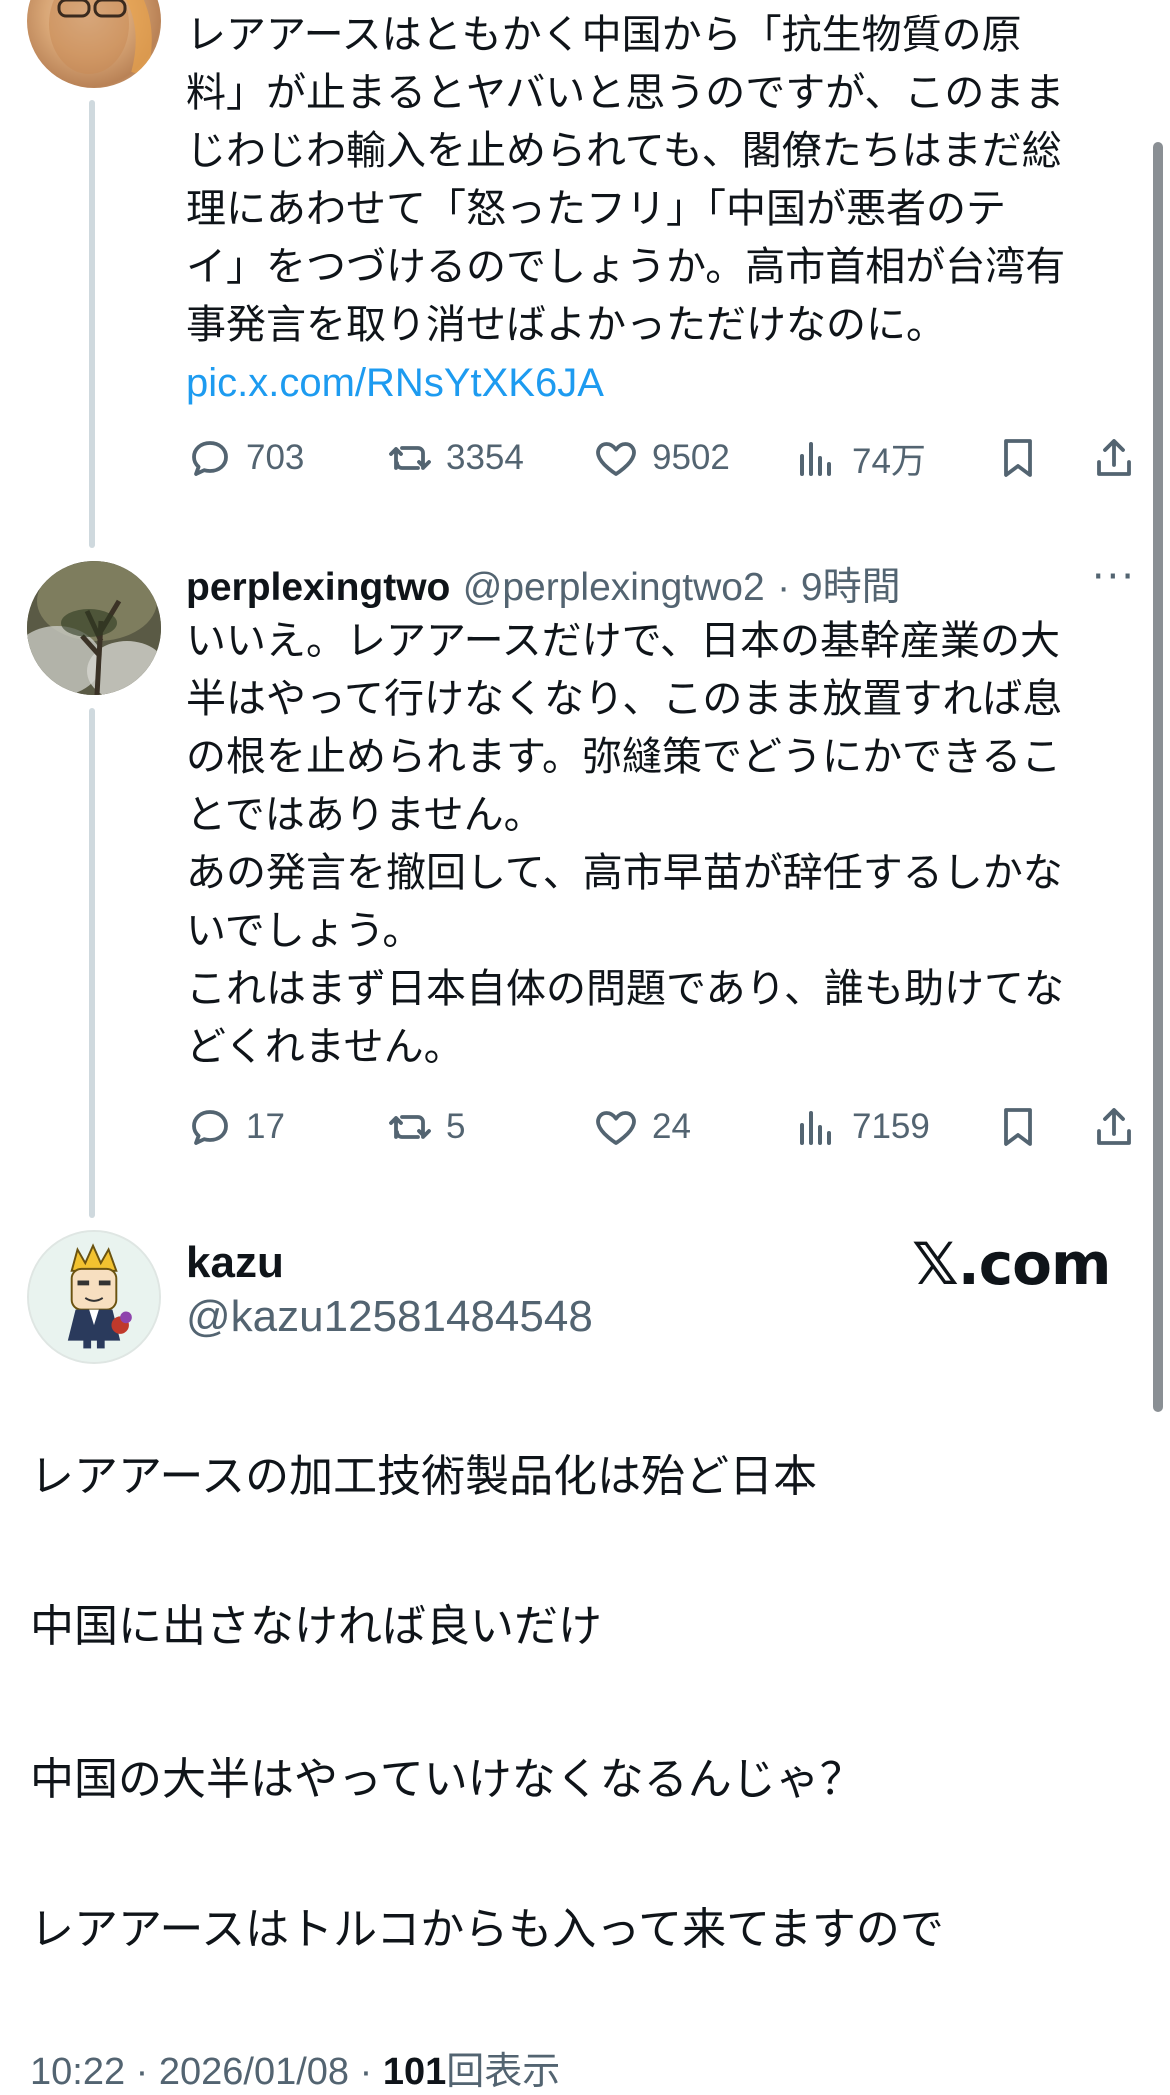 This screenshot has width=1170, height=2095. I want to click on tweet-header: perplexingtwo @perplexingtwo2 · 9時間, so click(543, 584).